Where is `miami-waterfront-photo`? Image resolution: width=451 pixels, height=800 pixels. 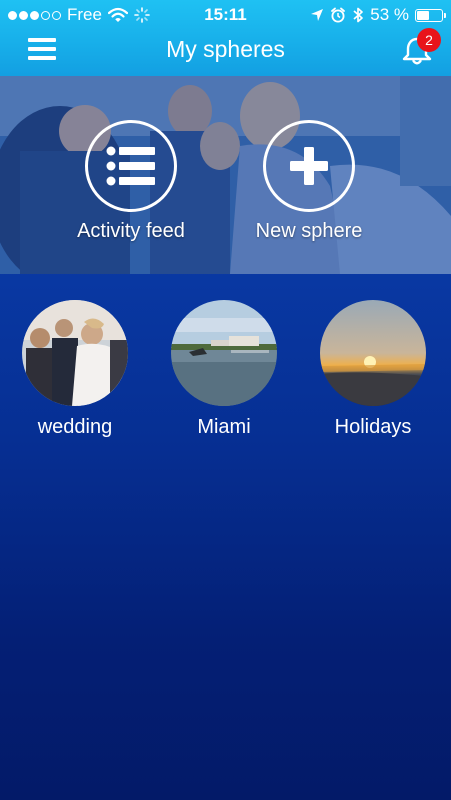 miami-waterfront-photo is located at coordinates (224, 353).